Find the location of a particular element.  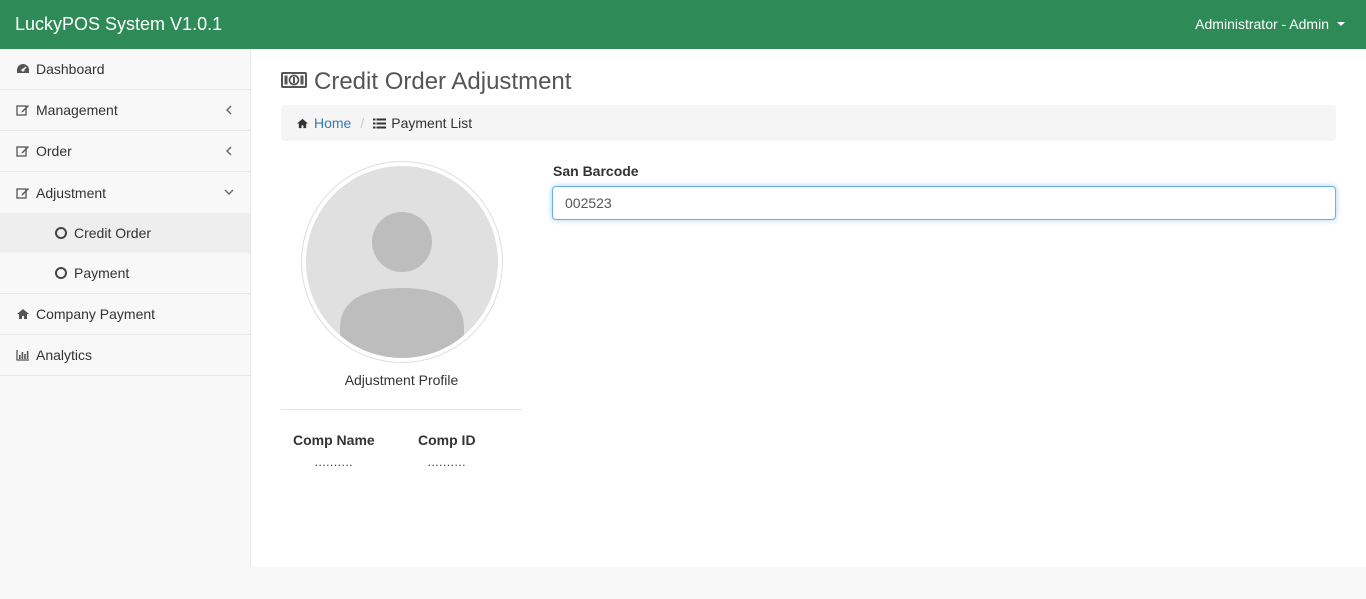

breadcrumb-current: Payment List is located at coordinates (422, 123).